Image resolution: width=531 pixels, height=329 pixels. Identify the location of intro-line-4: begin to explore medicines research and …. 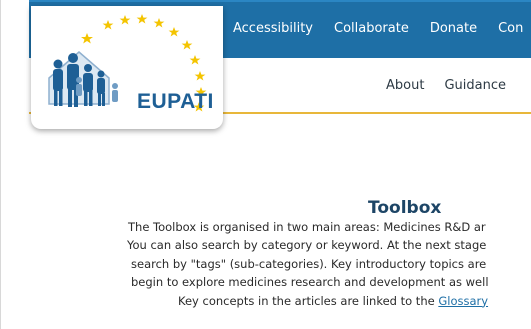
(310, 282).